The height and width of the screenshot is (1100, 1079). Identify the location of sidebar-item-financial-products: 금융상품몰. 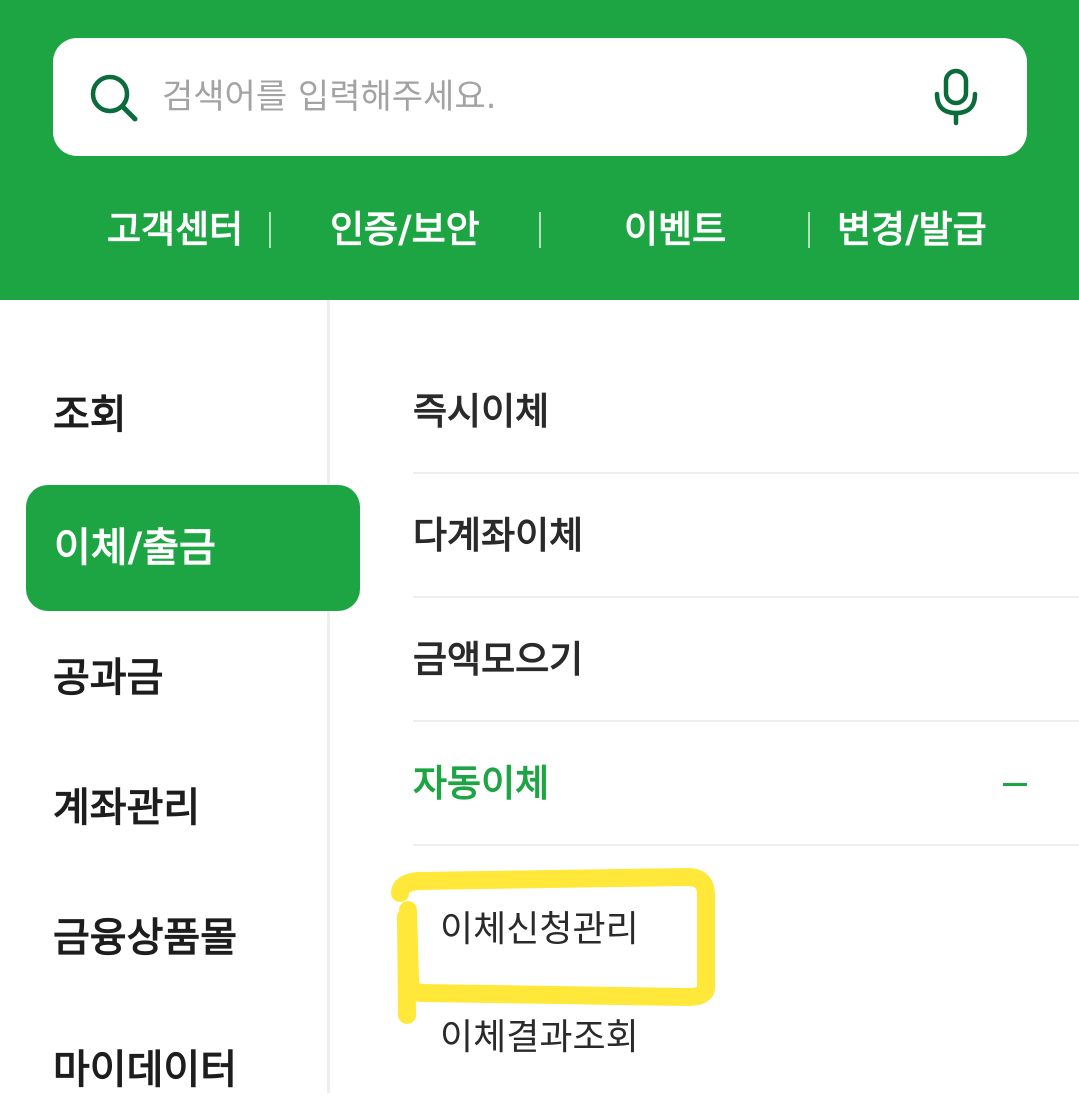
(145, 938).